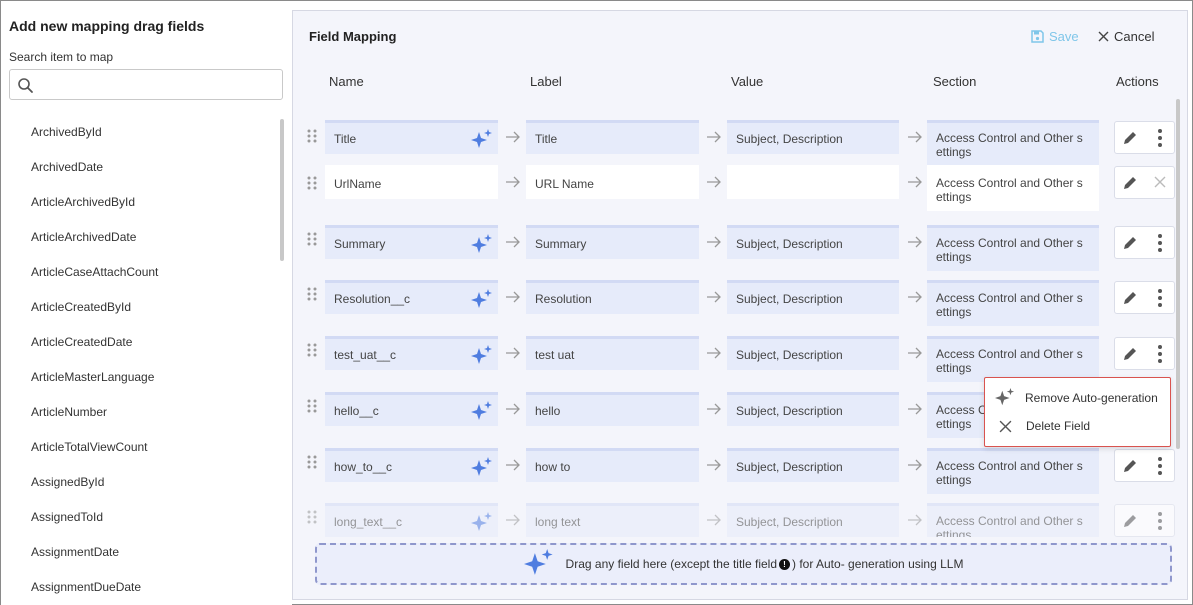  Describe the element at coordinates (140, 272) in the screenshot. I see `list-item: ArticleCaseAttachCount` at that location.